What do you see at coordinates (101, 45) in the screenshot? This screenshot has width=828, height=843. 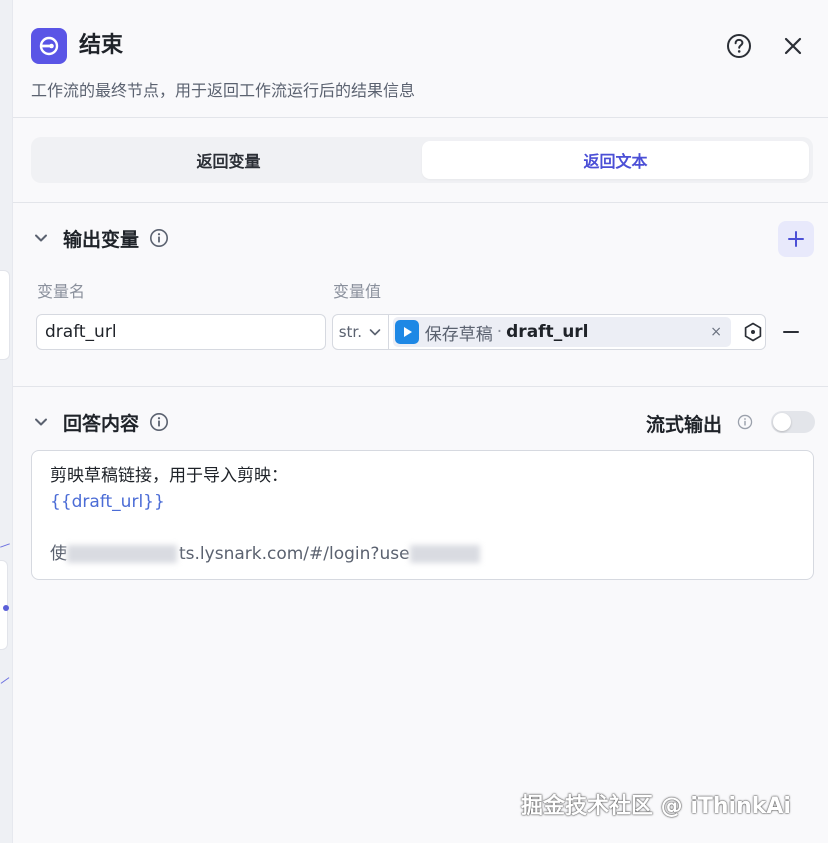 I see `page-title: 结束` at bounding box center [101, 45].